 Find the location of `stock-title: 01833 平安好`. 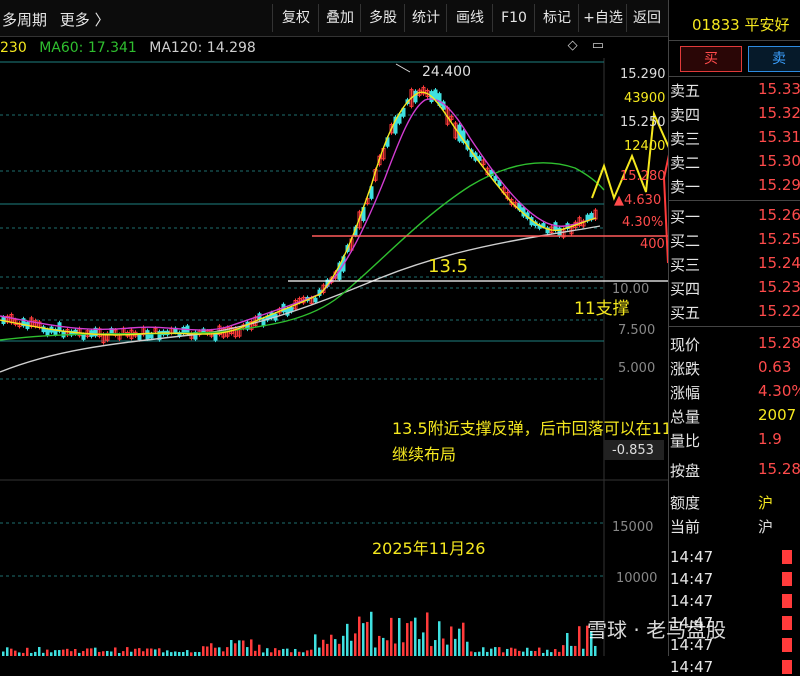

stock-title: 01833 平安好 is located at coordinates (741, 24).